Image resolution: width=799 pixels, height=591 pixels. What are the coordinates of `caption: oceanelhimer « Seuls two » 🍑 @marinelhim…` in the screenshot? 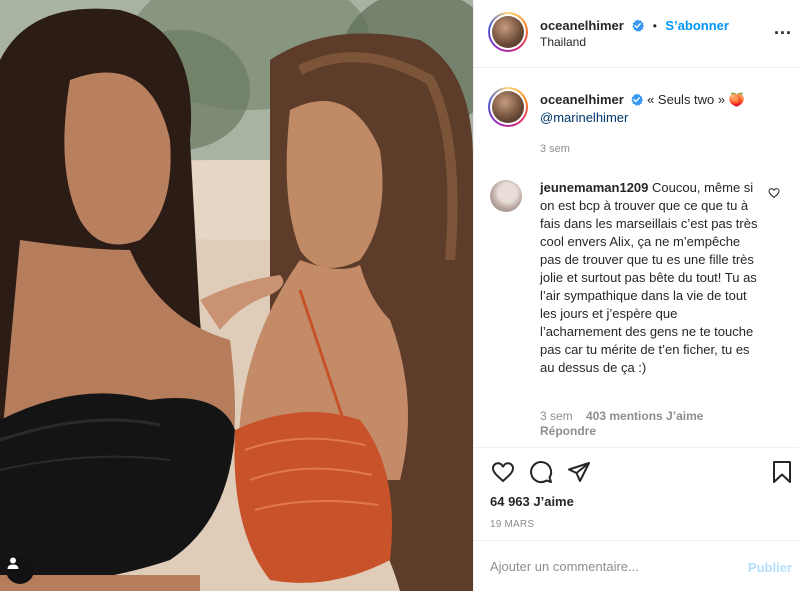 It's located at (660, 109).